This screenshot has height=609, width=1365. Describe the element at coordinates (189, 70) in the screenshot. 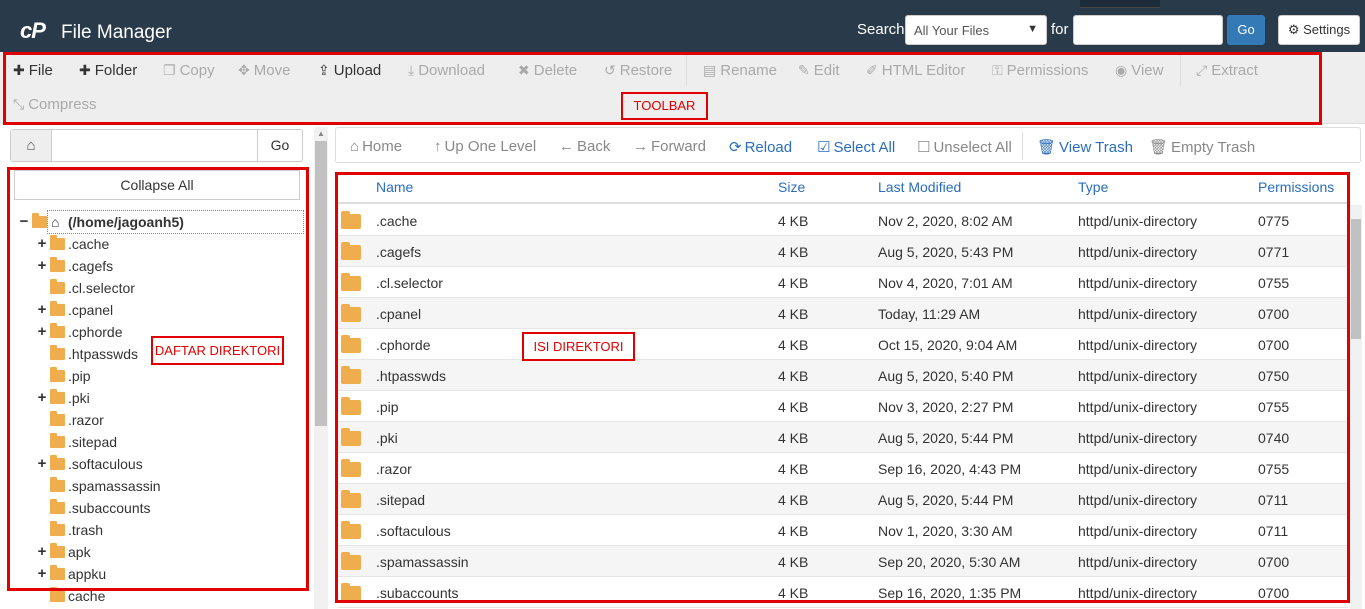

I see `copy-button: ❐ Copy` at that location.